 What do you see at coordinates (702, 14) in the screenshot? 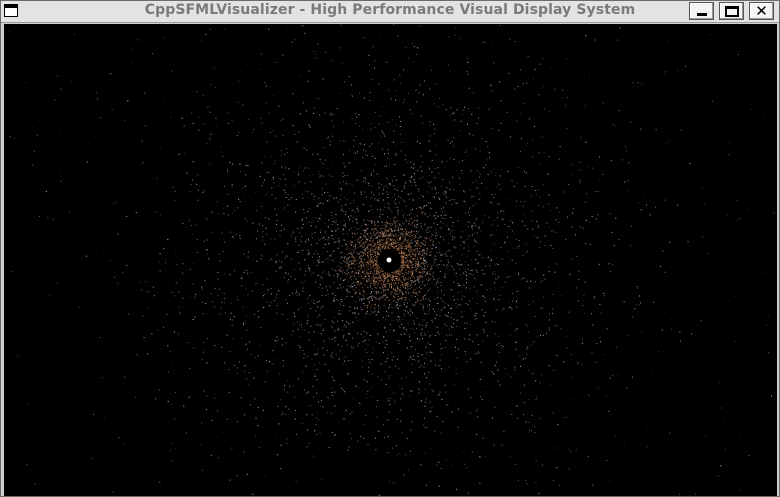
I see `minimize-icon` at bounding box center [702, 14].